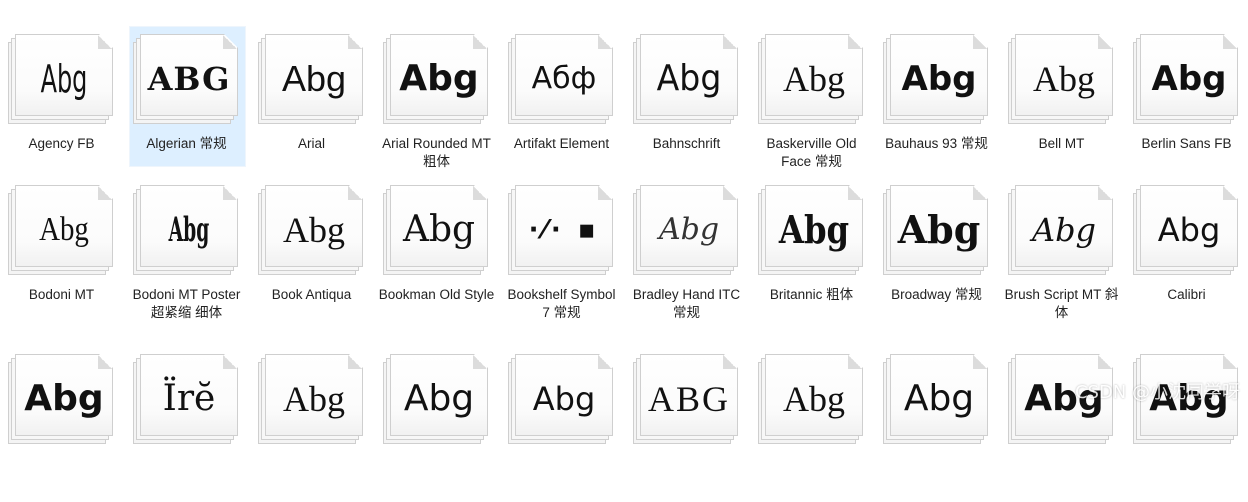 The width and height of the screenshot is (1248, 502). I want to click on font-tile: Abg Arial Rounded MT 粗体, so click(436, 107).